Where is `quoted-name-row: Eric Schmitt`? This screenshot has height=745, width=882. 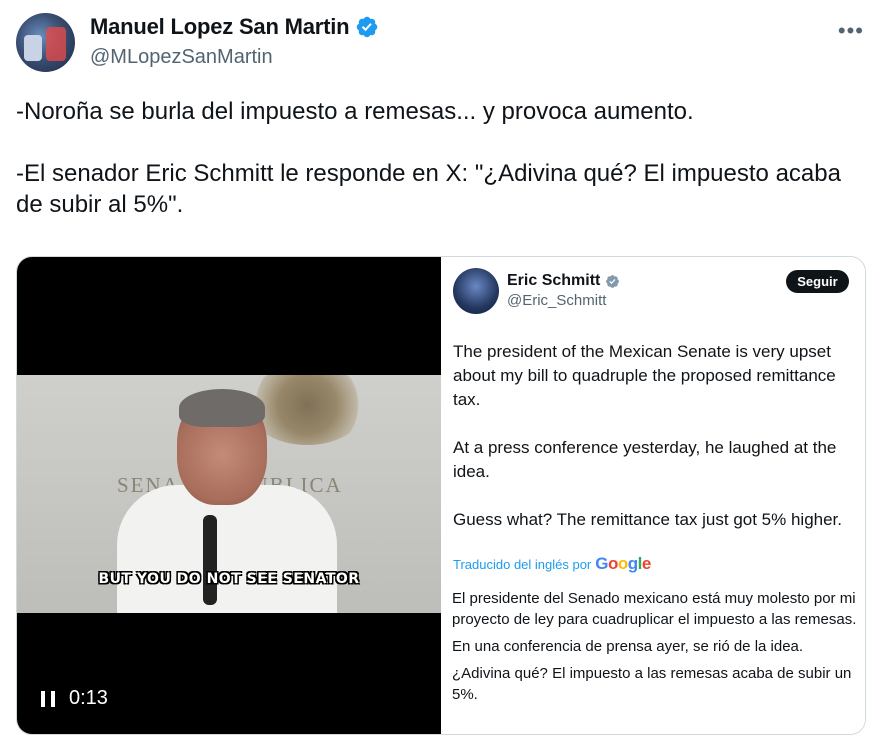 quoted-name-row: Eric Schmitt is located at coordinates (563, 281).